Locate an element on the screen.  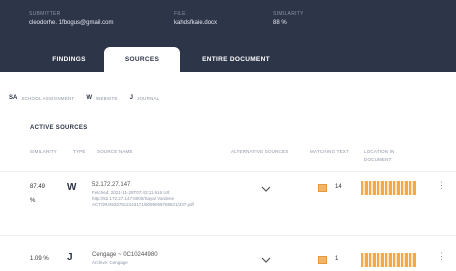
column-header-source-name: SOURCE NAME is located at coordinates (115, 151).